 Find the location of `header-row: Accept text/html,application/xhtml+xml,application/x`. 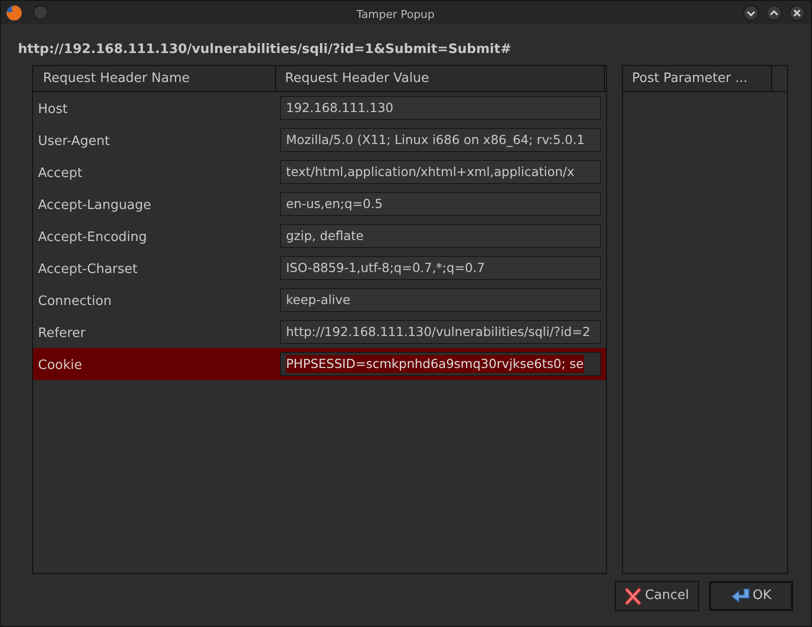

header-row: Accept text/html,application/xhtml+xml,application/x is located at coordinates (319, 172).